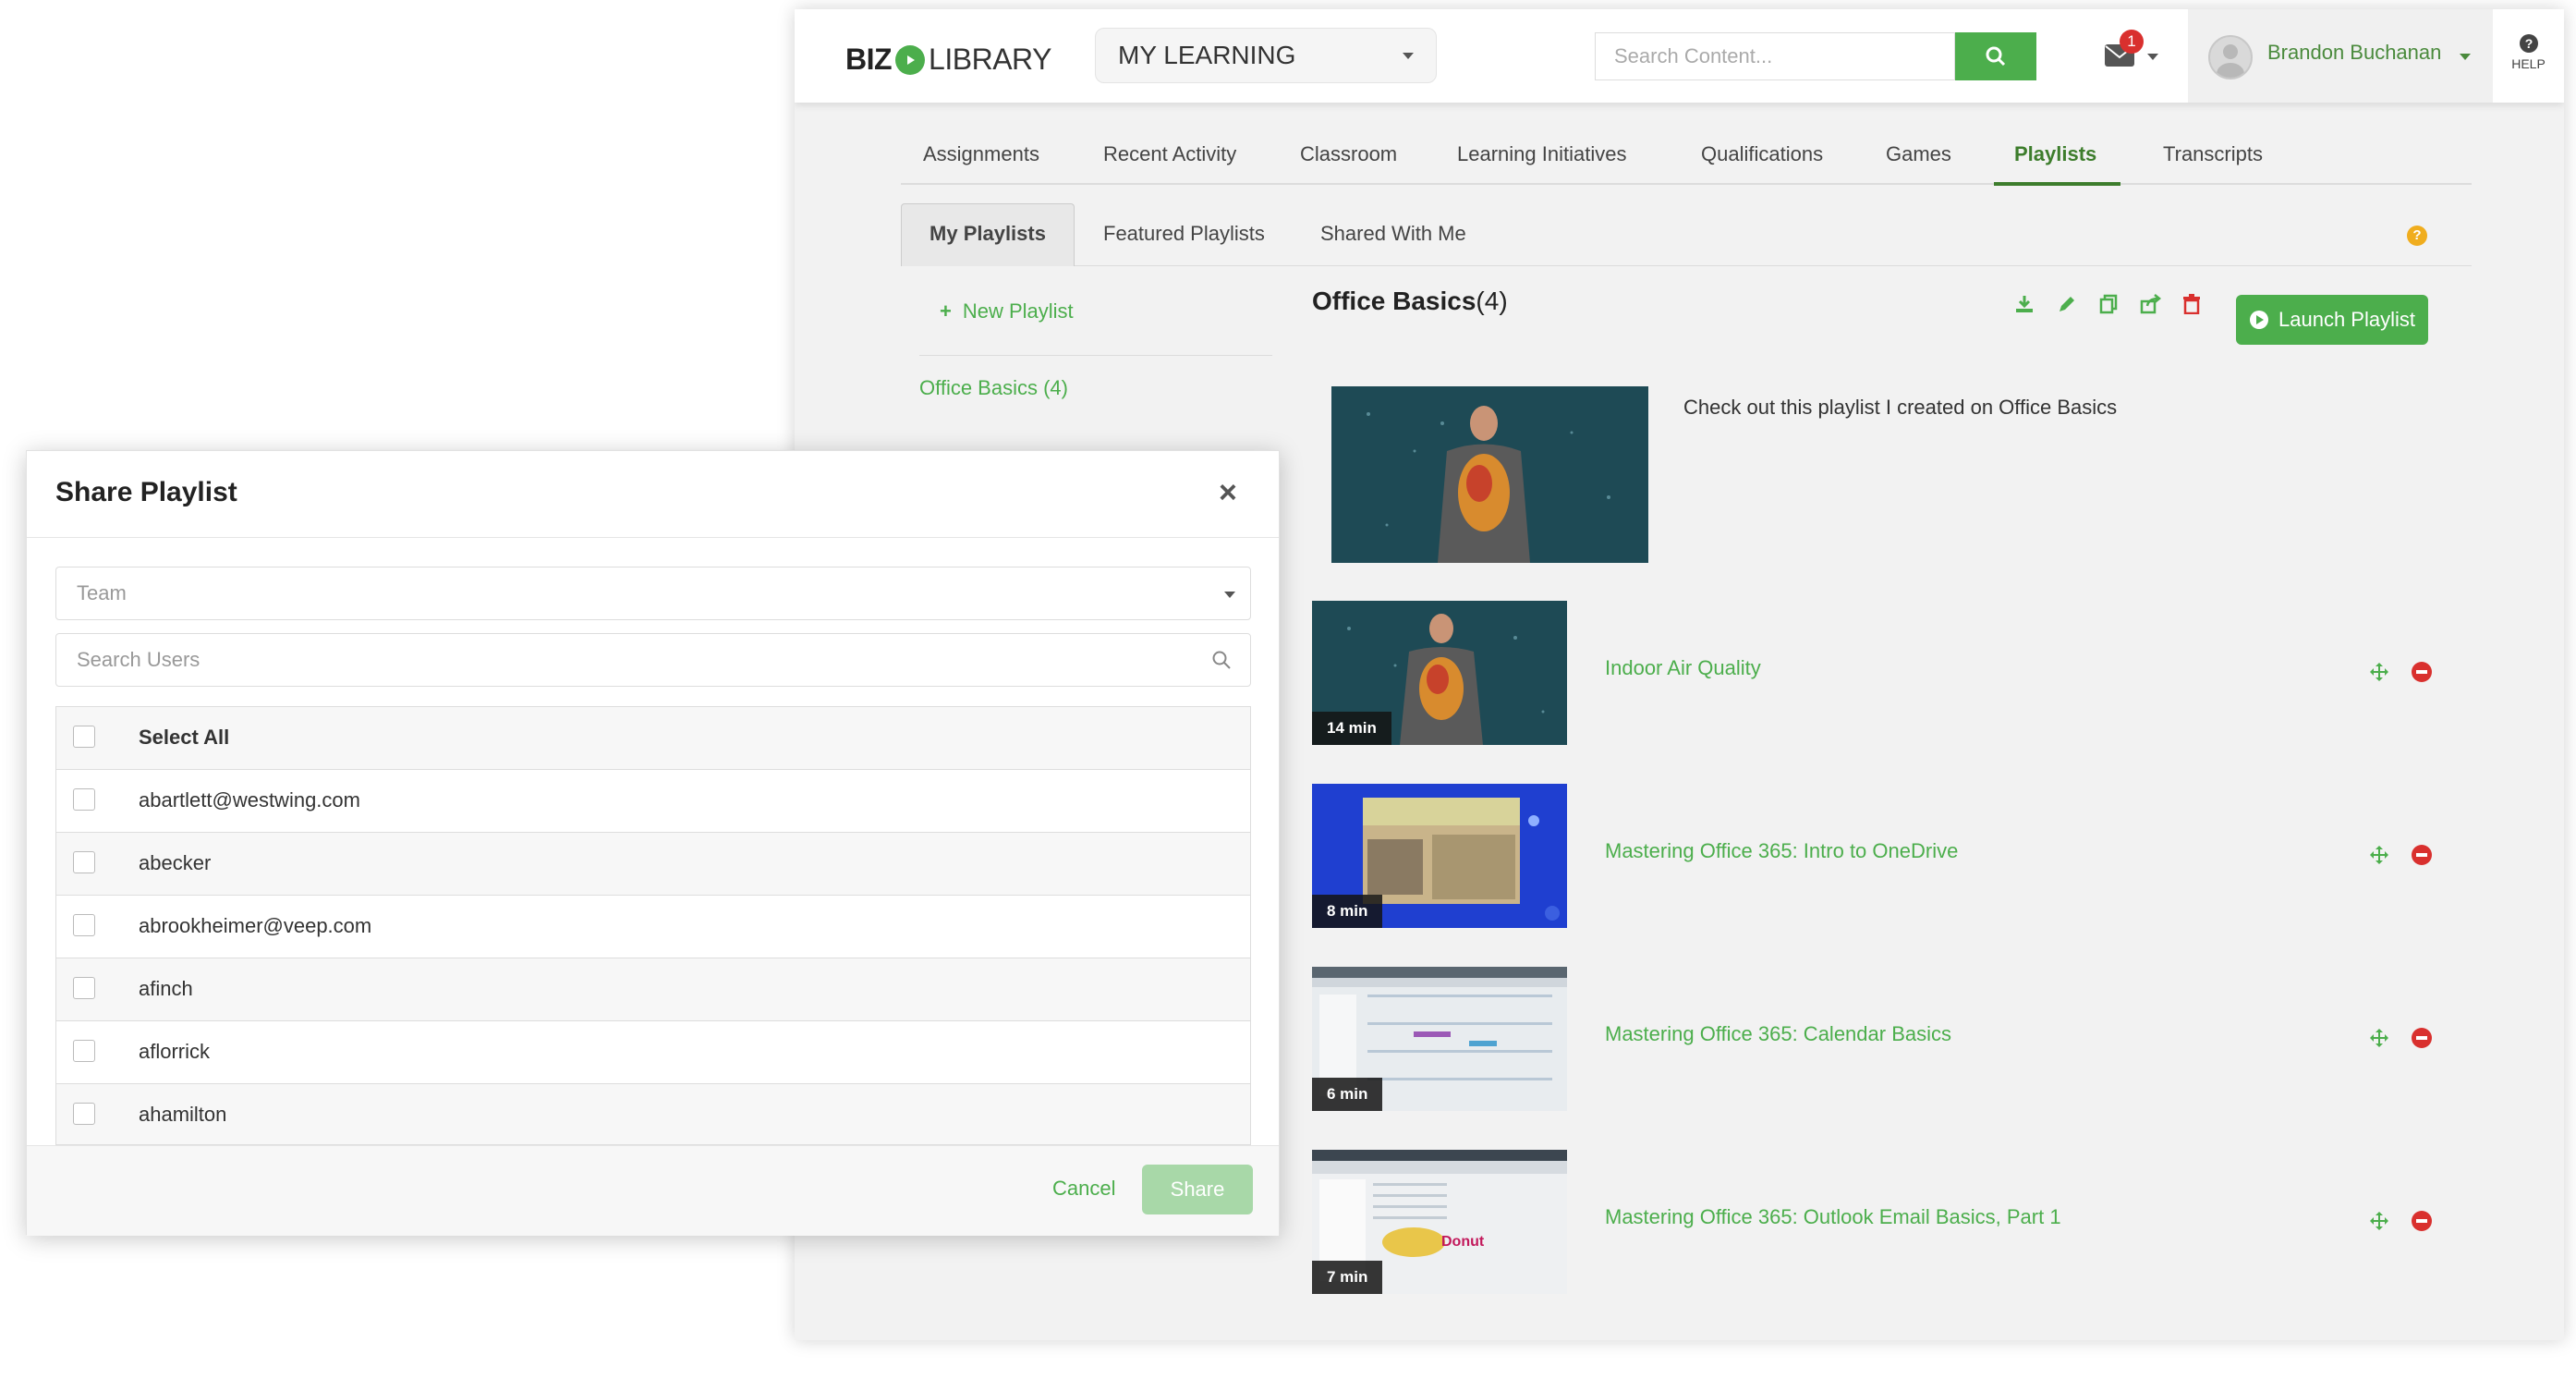 Image resolution: width=2576 pixels, height=1379 pixels. I want to click on mode-select: MY LEARNING, so click(1266, 55).